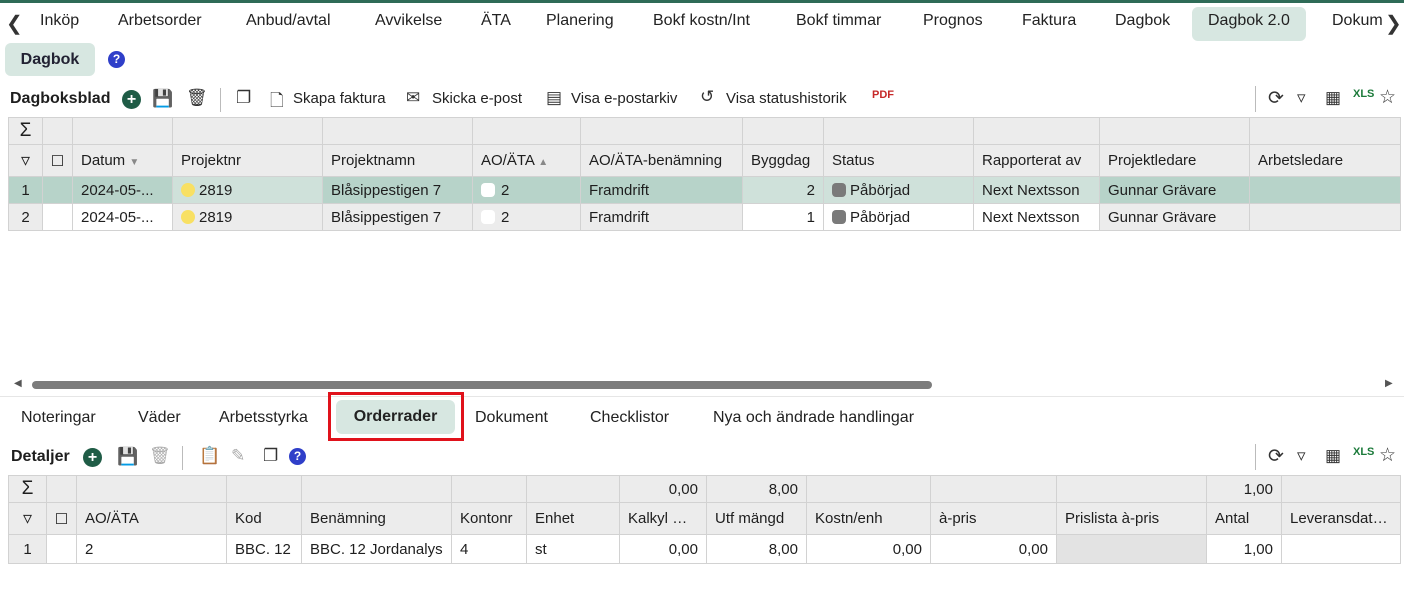 This screenshot has width=1404, height=598. What do you see at coordinates (116, 59) in the screenshot?
I see `help-icon: ?` at bounding box center [116, 59].